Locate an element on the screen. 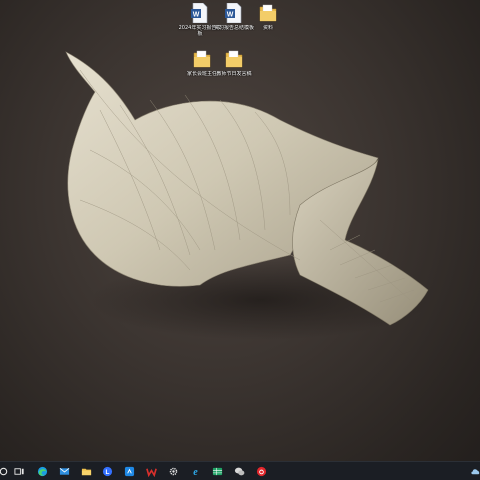 This screenshot has height=480, width=480. svg-text: e is located at coordinates (195, 472).